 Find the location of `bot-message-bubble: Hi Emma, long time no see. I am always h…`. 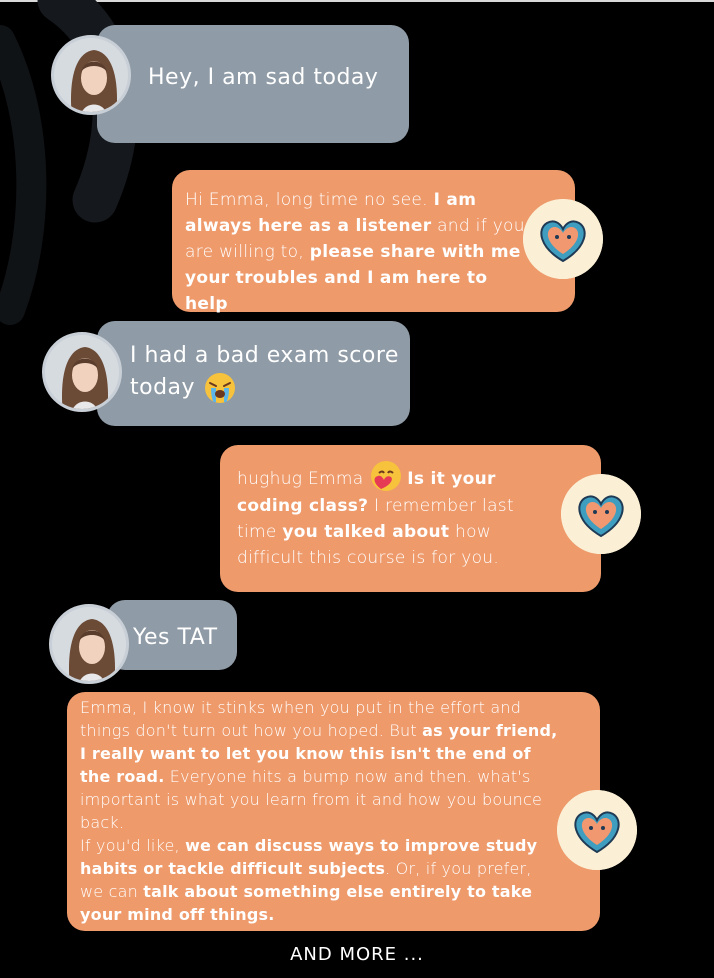

bot-message-bubble: Hi Emma, long time no see. I am always h… is located at coordinates (373, 242).